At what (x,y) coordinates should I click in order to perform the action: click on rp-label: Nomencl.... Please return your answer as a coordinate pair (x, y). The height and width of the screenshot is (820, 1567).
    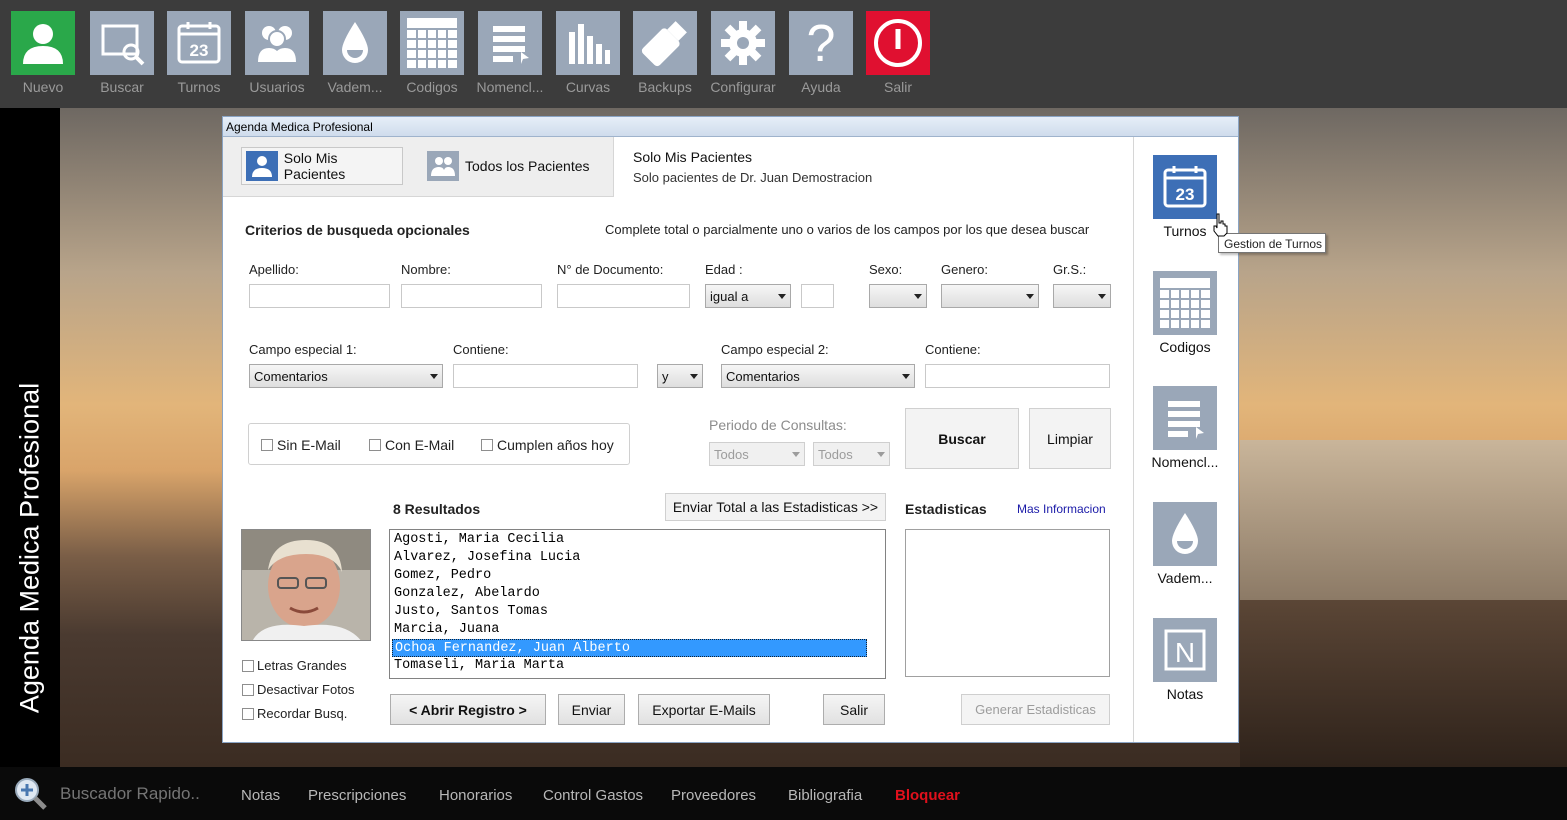
    Looking at the image, I should click on (1185, 462).